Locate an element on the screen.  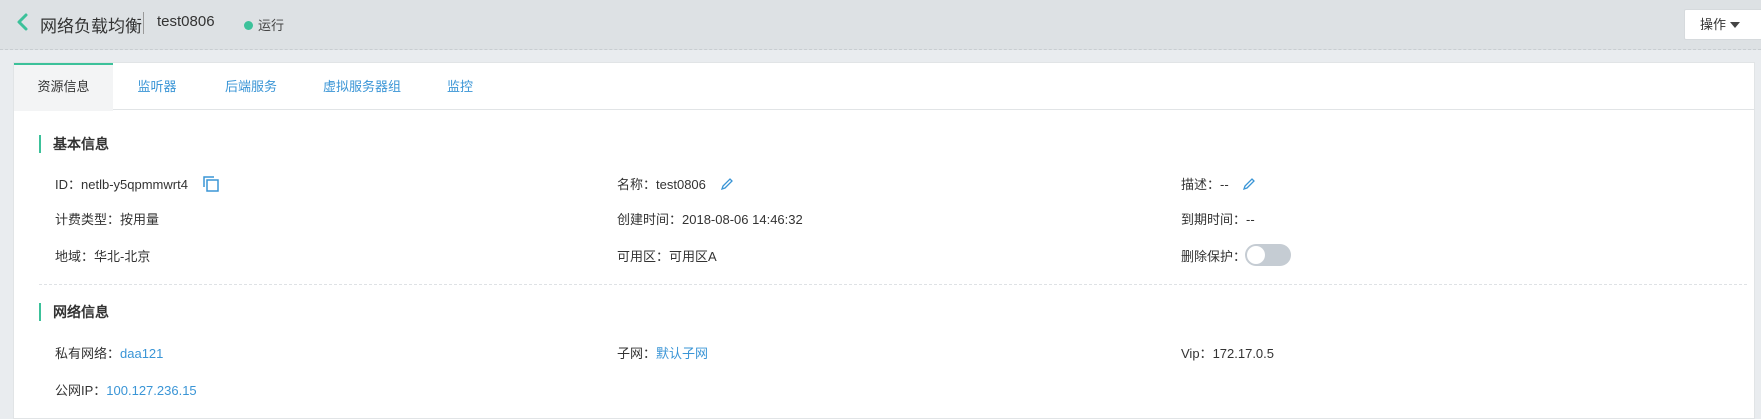
id-value: netlb-y5qpmmwrt4 is located at coordinates (134, 184).